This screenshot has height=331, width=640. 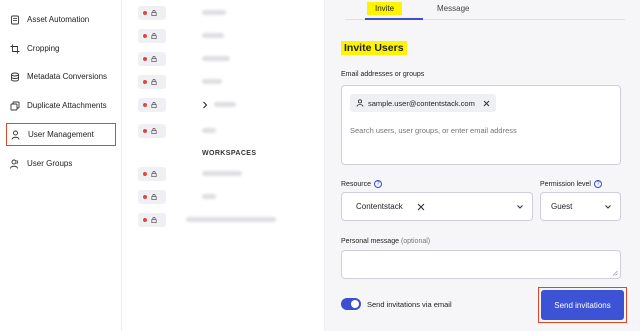 I want to click on sidebar-item-label: Asset Automation, so click(x=58, y=19).